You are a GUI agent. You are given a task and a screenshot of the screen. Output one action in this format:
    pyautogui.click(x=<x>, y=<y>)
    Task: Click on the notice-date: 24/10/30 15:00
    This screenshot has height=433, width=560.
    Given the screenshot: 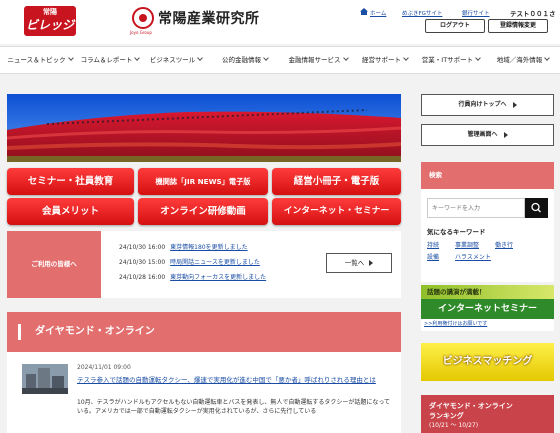 What is the action you would take?
    pyautogui.click(x=142, y=262)
    